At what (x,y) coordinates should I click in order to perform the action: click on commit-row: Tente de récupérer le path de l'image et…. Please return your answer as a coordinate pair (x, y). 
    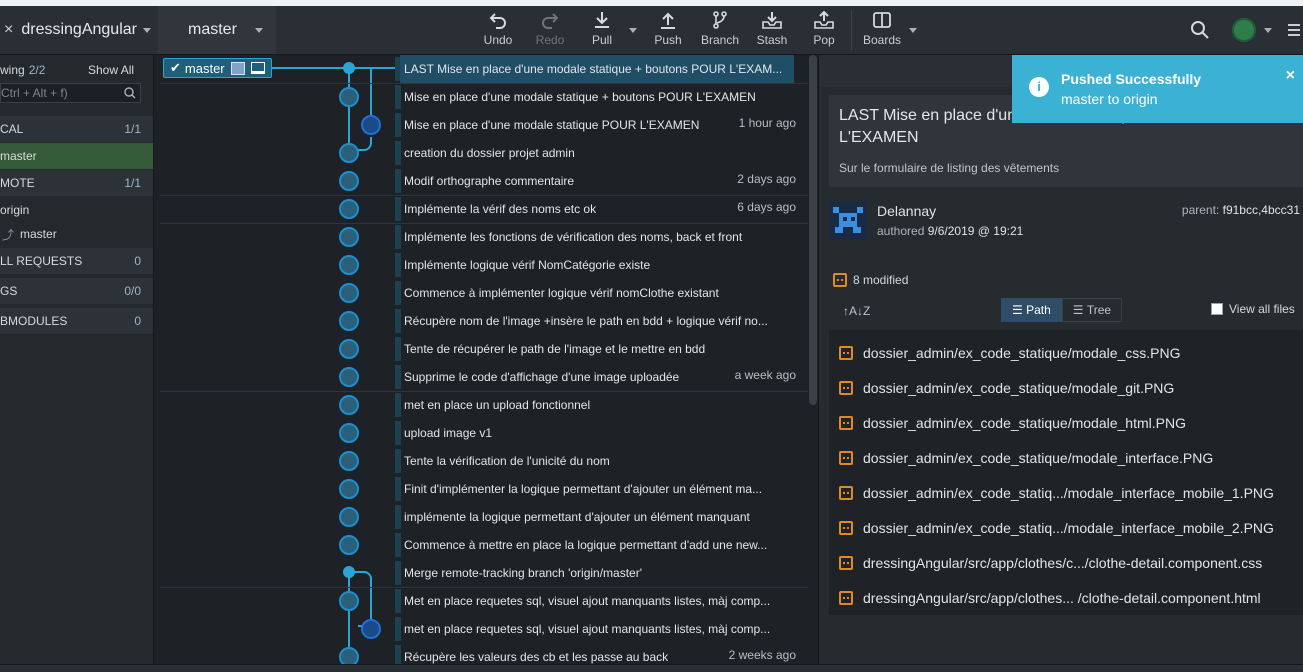
    Looking at the image, I should click on (484, 349).